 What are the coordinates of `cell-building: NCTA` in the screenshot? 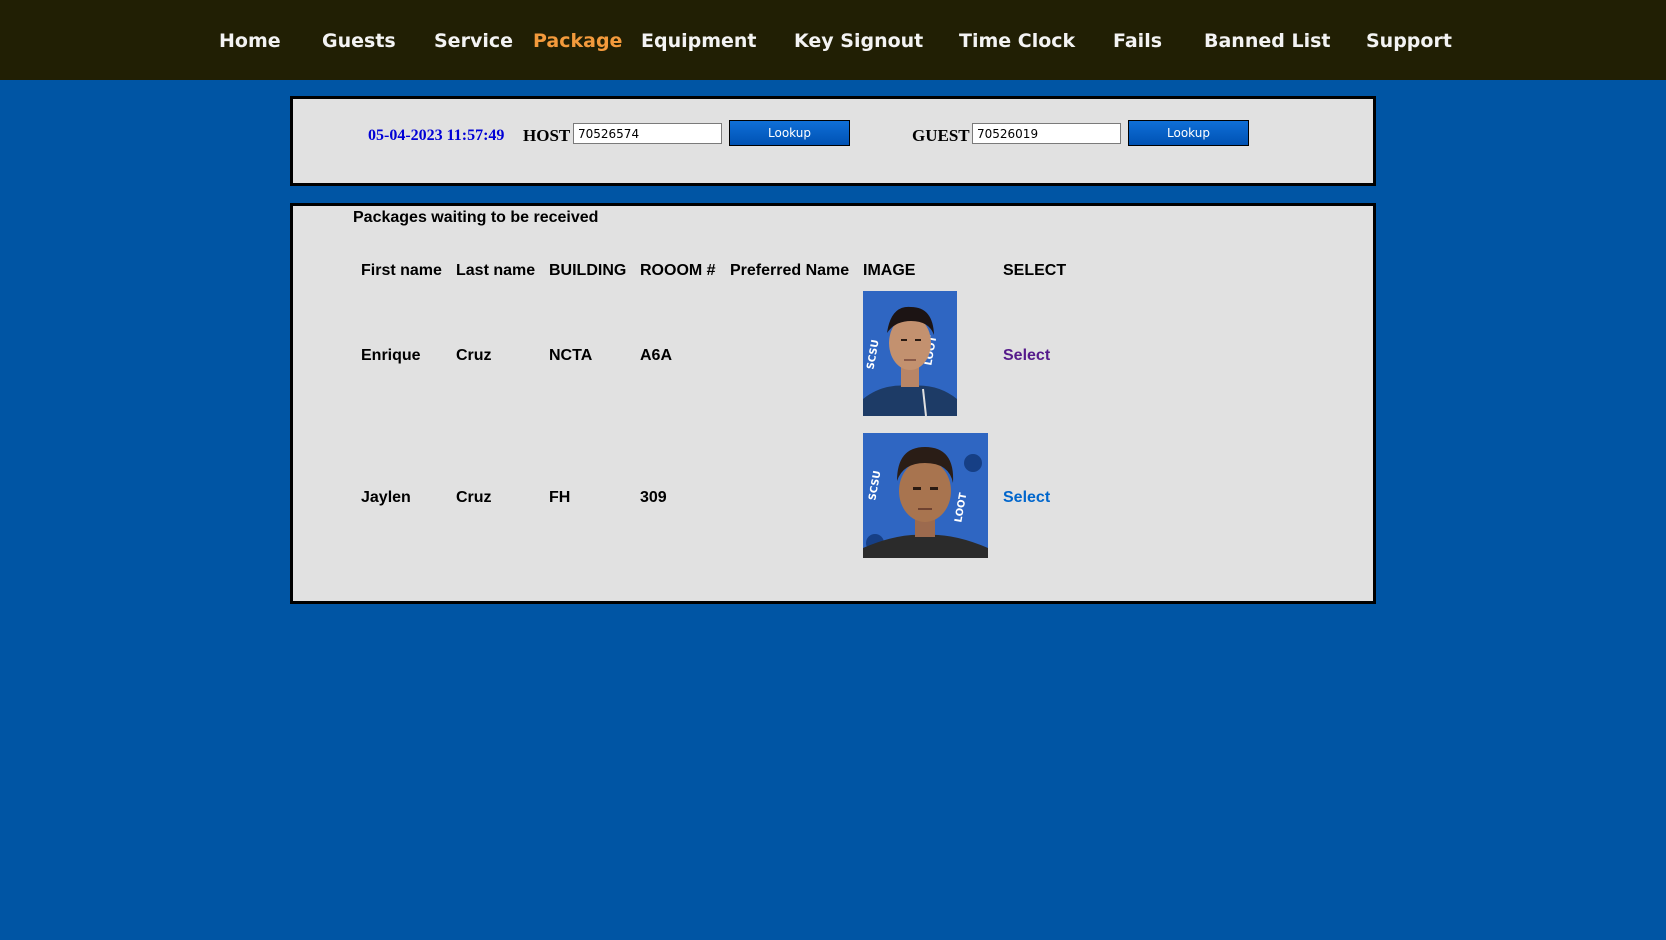 It's located at (571, 355).